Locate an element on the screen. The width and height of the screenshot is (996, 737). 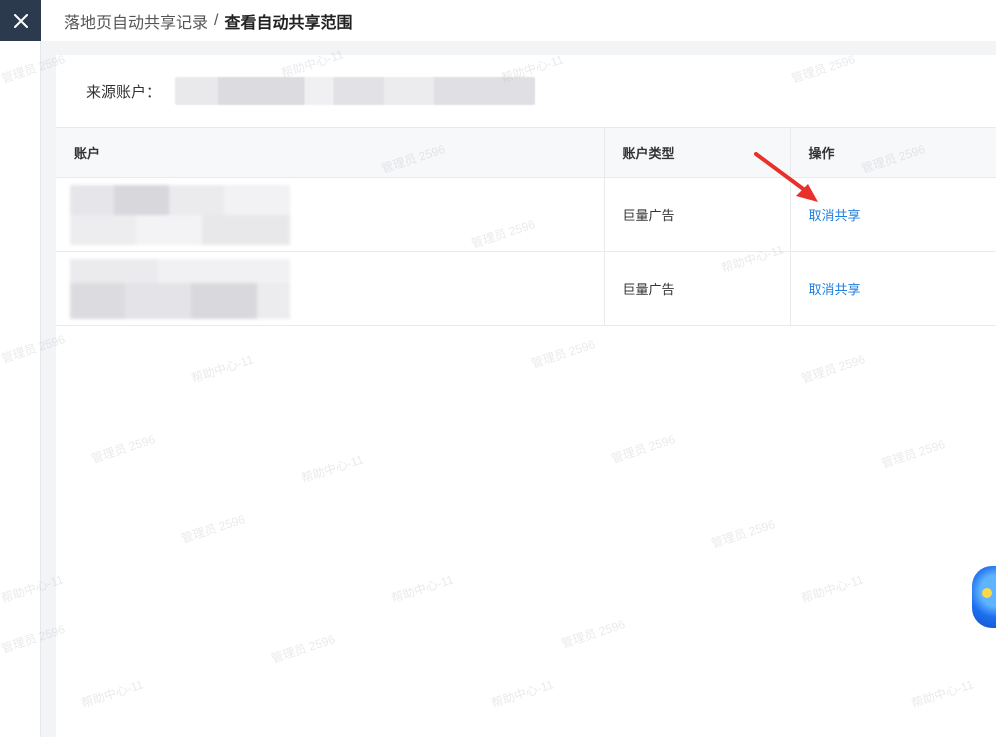
assistant-icon is located at coordinates (984, 597).